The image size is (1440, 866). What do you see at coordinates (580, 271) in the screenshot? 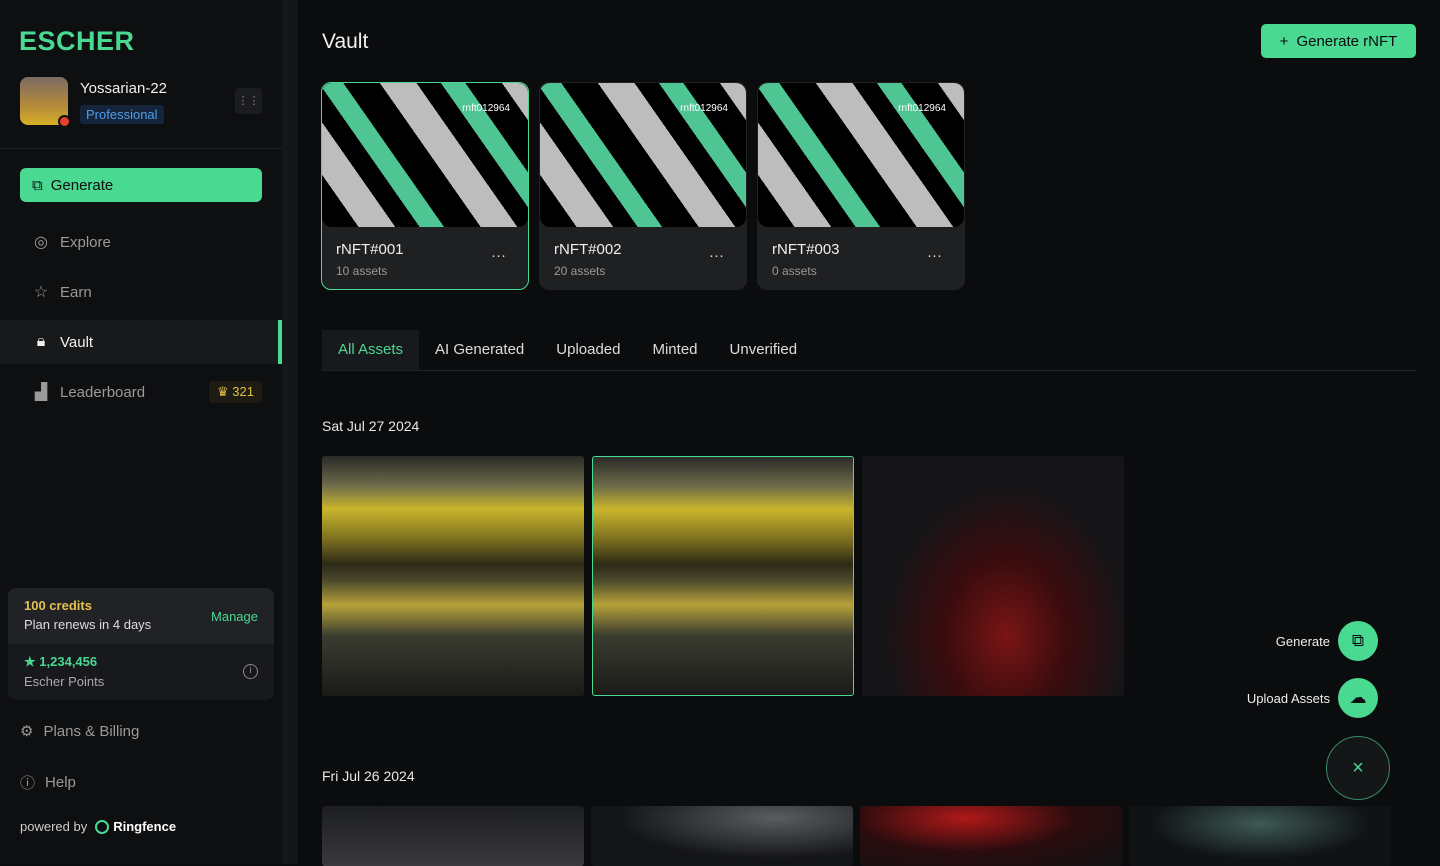
I see `asset-count: 20 assets` at bounding box center [580, 271].